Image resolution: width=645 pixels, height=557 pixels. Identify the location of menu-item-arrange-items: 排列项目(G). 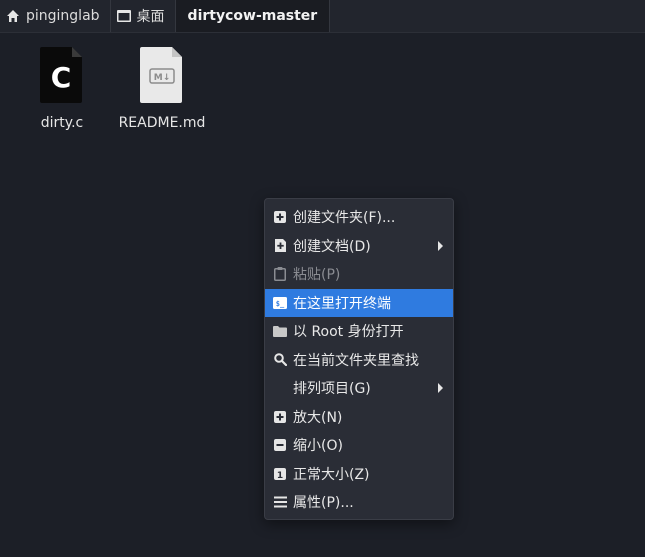
(359, 388).